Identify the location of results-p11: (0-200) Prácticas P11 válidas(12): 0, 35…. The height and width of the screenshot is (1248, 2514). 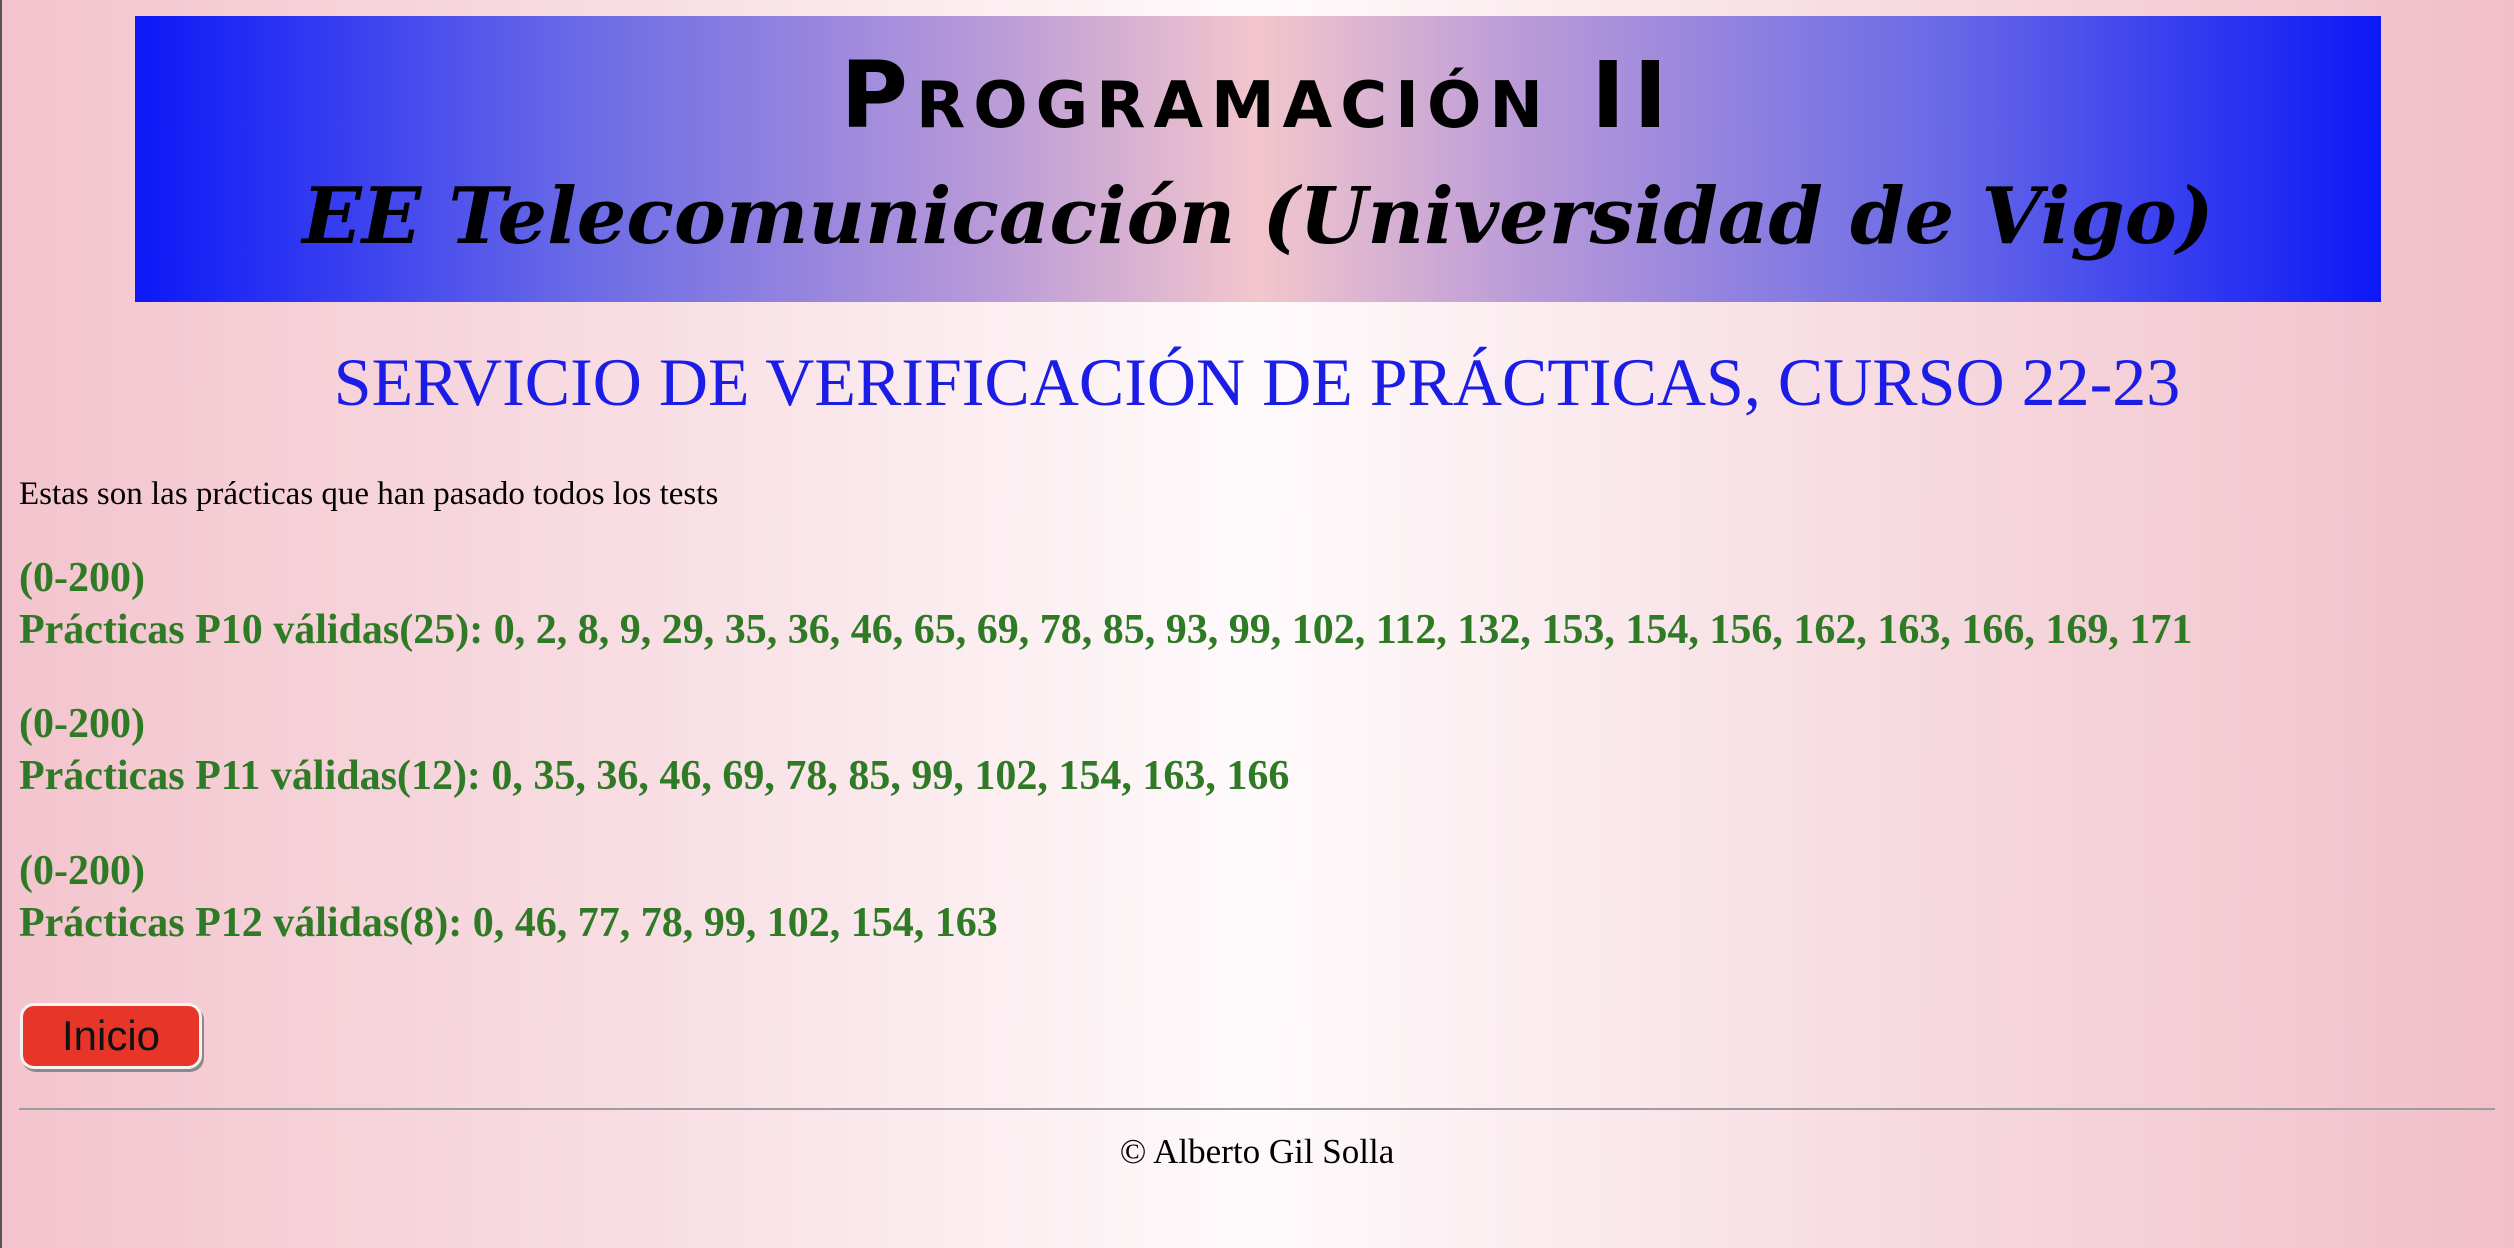
(654, 750).